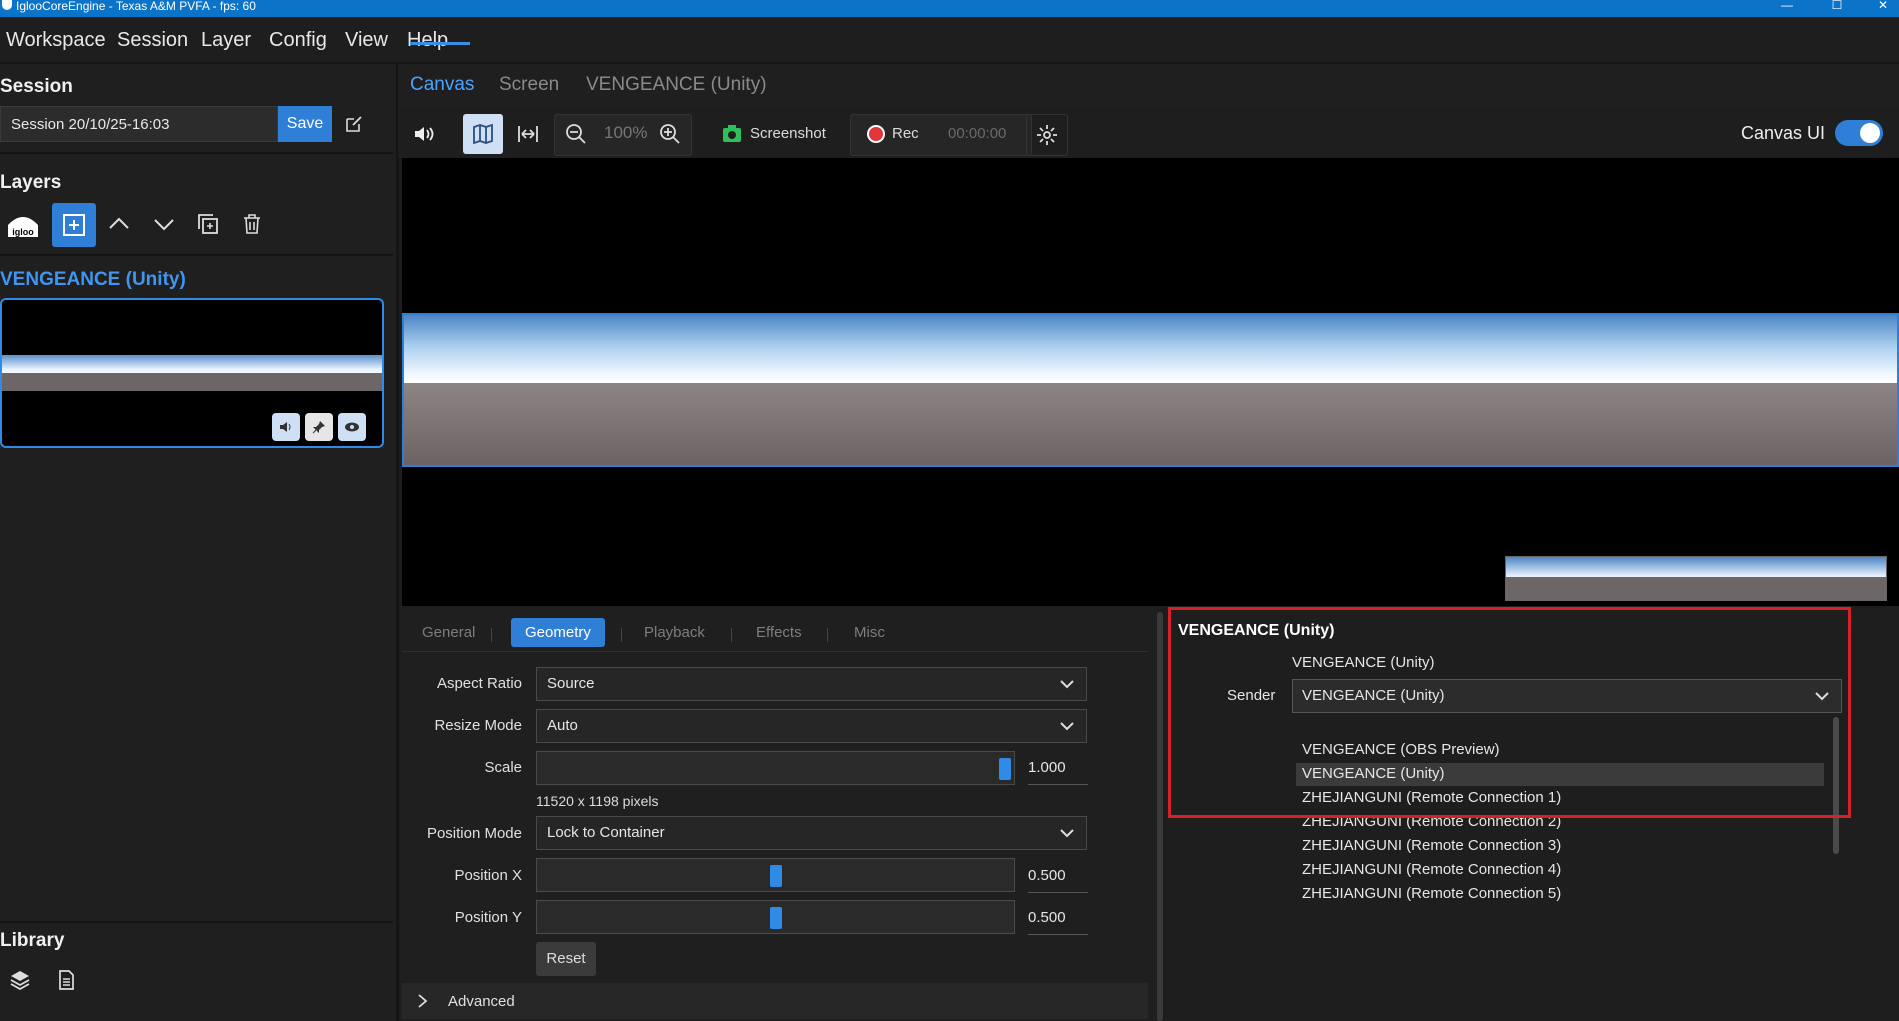 The height and width of the screenshot is (1021, 1899). What do you see at coordinates (1783, 133) in the screenshot?
I see `canvas-ui-label: Canvas UI` at bounding box center [1783, 133].